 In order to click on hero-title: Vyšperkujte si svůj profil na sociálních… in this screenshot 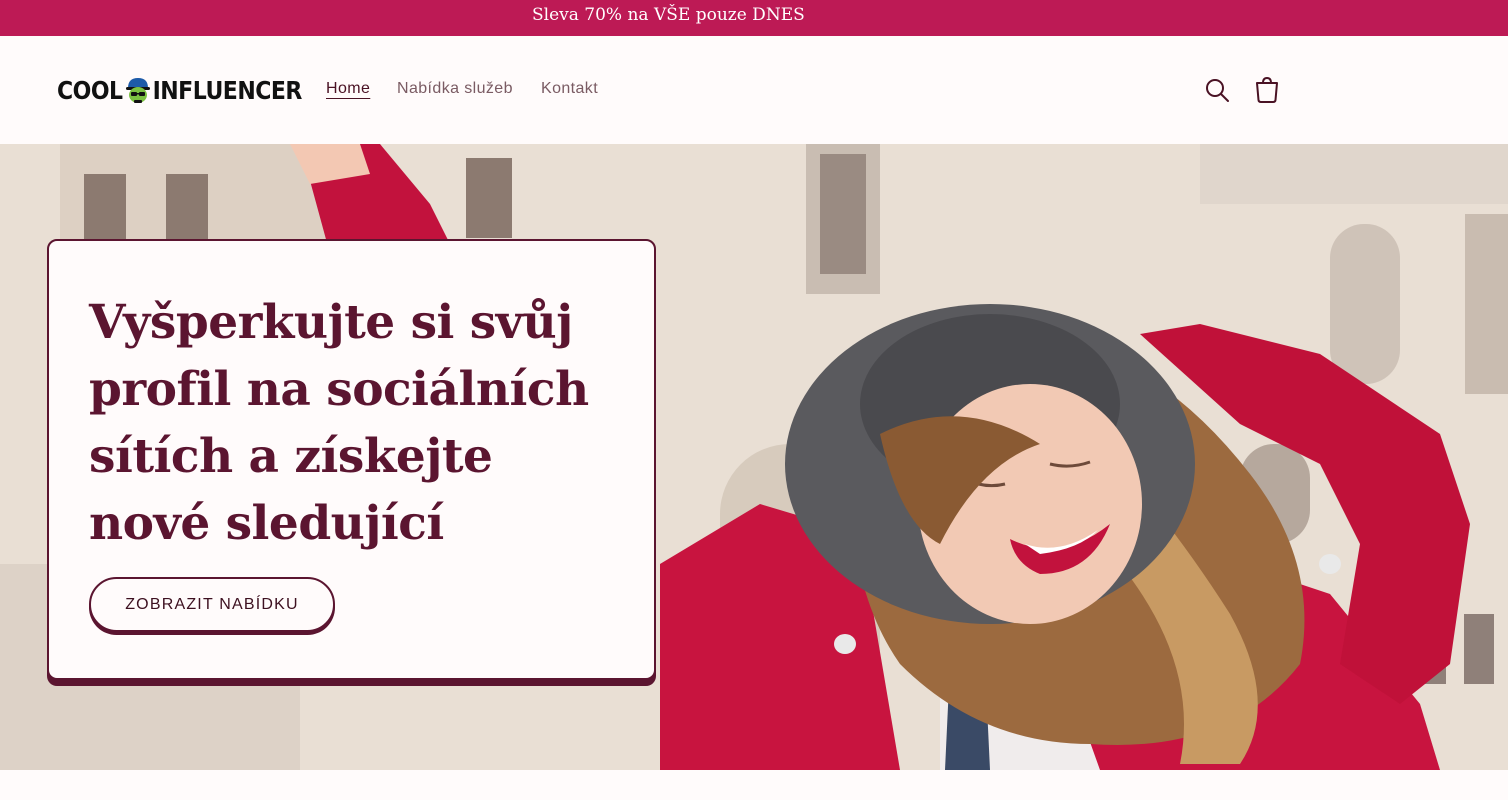, I will do `click(339, 423)`.